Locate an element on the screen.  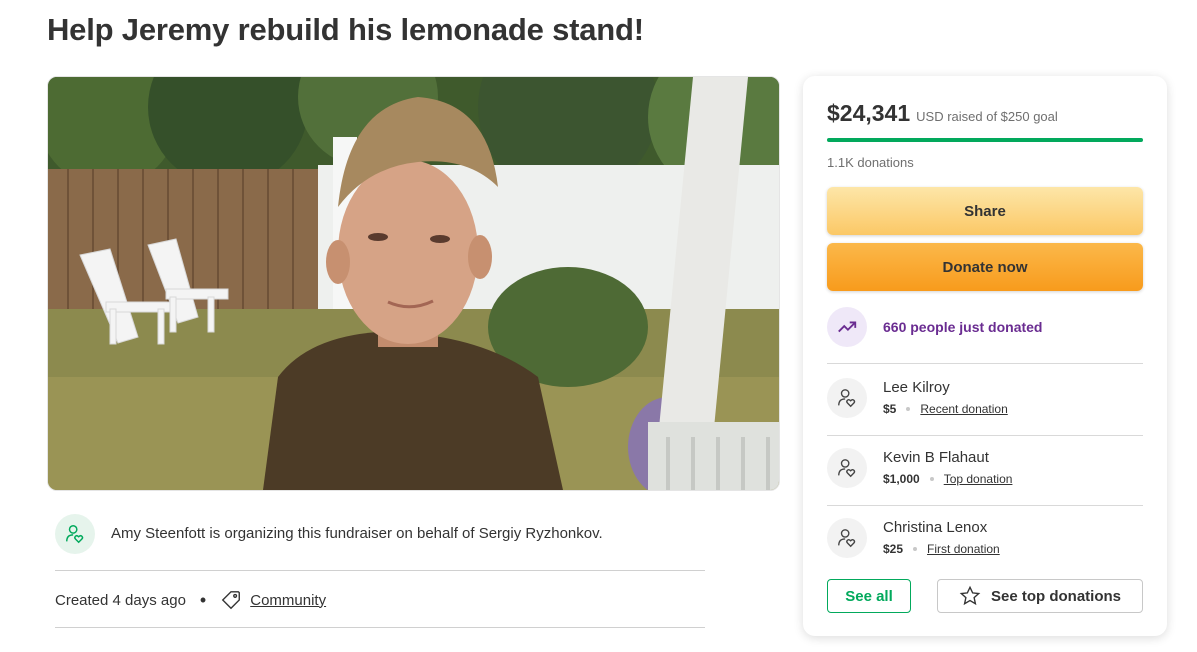
donor-name: Lee Kilroy is located at coordinates (916, 387).